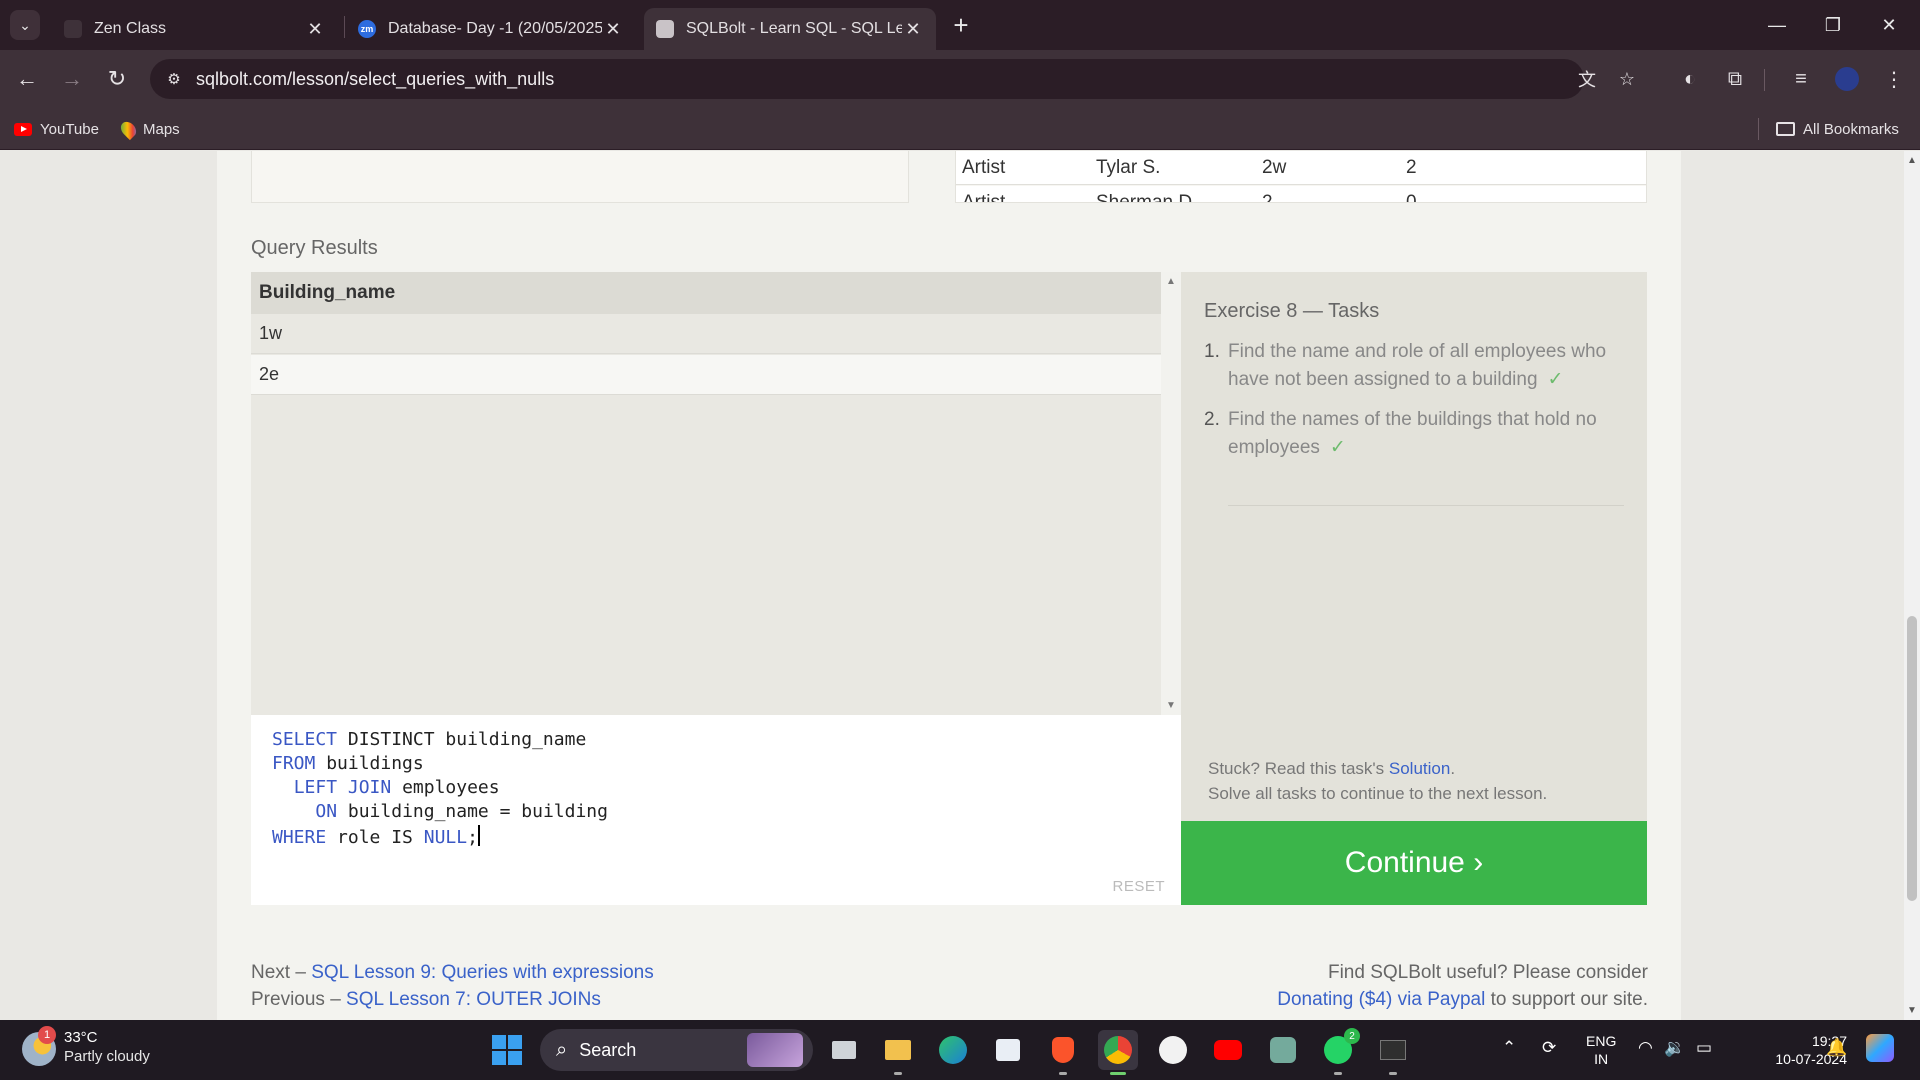 The width and height of the screenshot is (1920, 1080). Describe the element at coordinates (1894, 79) in the screenshot. I see `menu-kebab-icon: ⋮` at that location.